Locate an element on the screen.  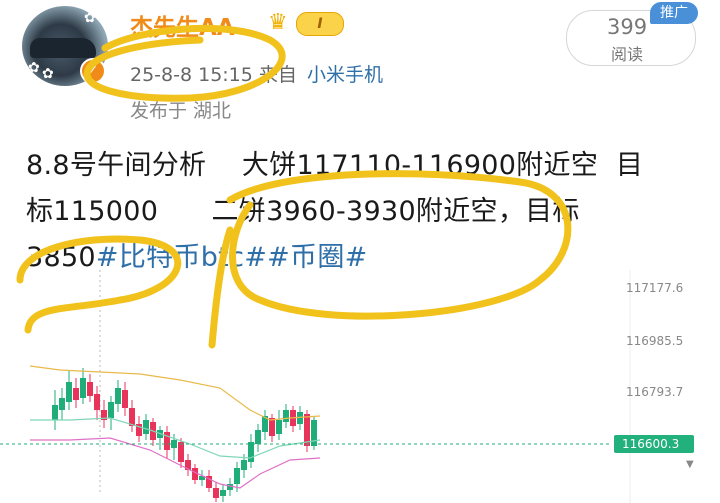
post-meta: 25-8-8 15:15 来自 小米手机 is located at coordinates (256, 73).